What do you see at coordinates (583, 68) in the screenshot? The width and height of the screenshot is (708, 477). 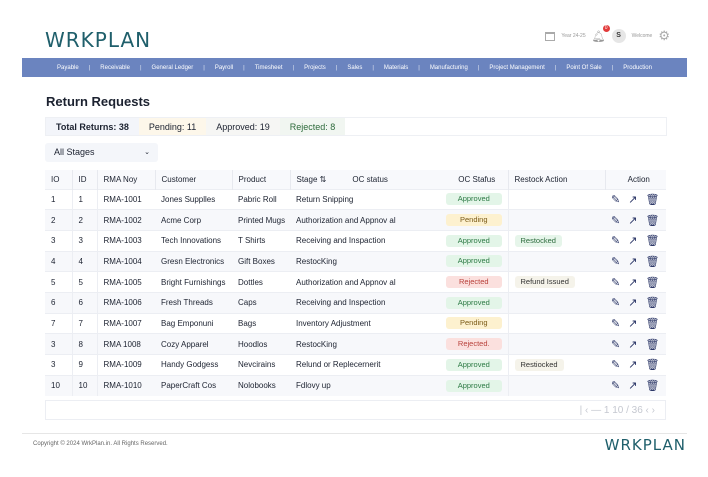 I see `nav-item: Point Of Sale` at bounding box center [583, 68].